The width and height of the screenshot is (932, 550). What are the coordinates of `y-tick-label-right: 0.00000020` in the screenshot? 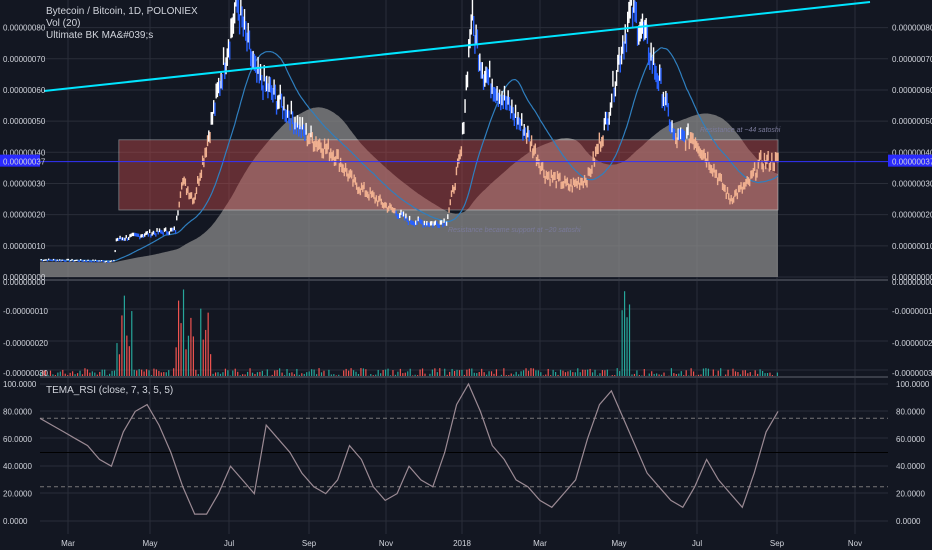 It's located at (912, 215).